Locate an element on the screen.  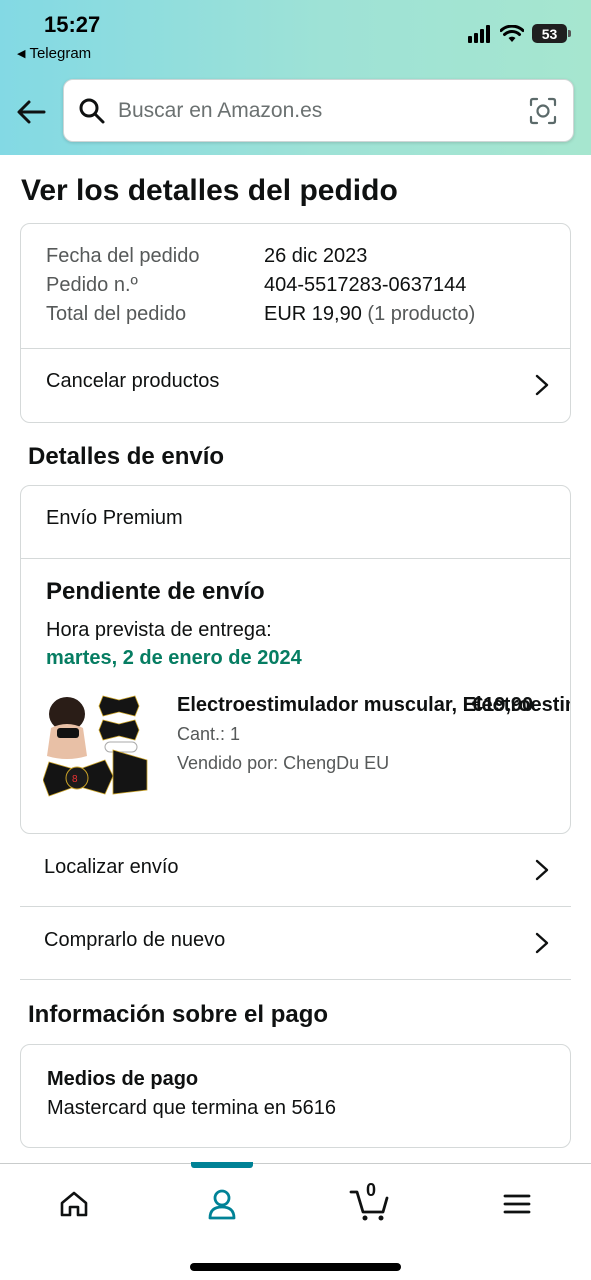
app-header: 15:27 ◀ Telegram 53 is located at coordinates (295, 77).